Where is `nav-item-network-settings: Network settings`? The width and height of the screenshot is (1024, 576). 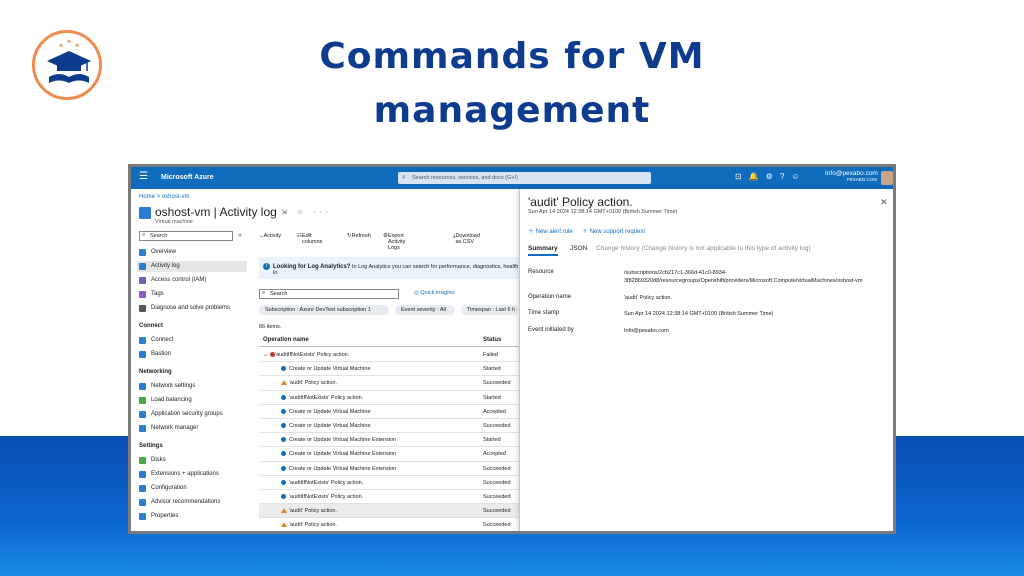 nav-item-network-settings: Network settings is located at coordinates (192, 386).